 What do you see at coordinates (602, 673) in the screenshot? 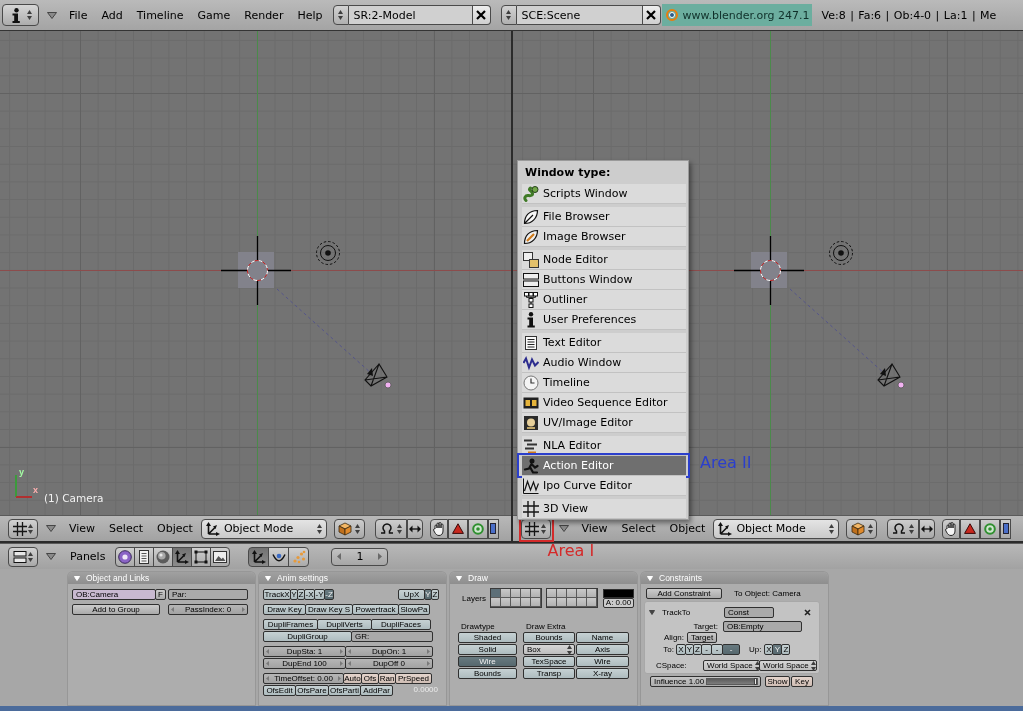
I see `toggle-button: X-ray` at bounding box center [602, 673].